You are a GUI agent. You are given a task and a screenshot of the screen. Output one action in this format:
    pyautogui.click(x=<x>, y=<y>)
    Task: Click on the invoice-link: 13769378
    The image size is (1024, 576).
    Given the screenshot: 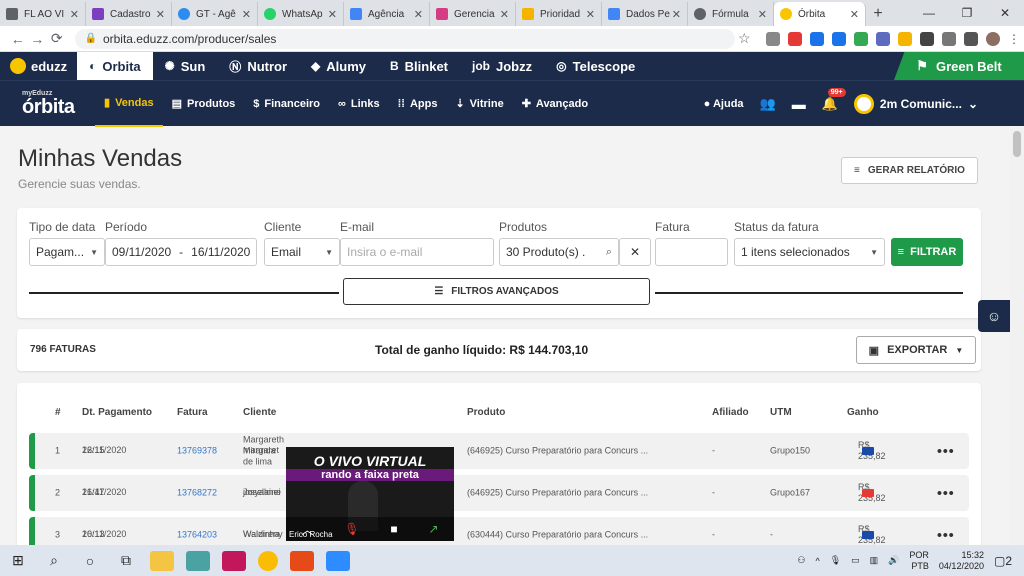 What is the action you would take?
    pyautogui.click(x=197, y=451)
    